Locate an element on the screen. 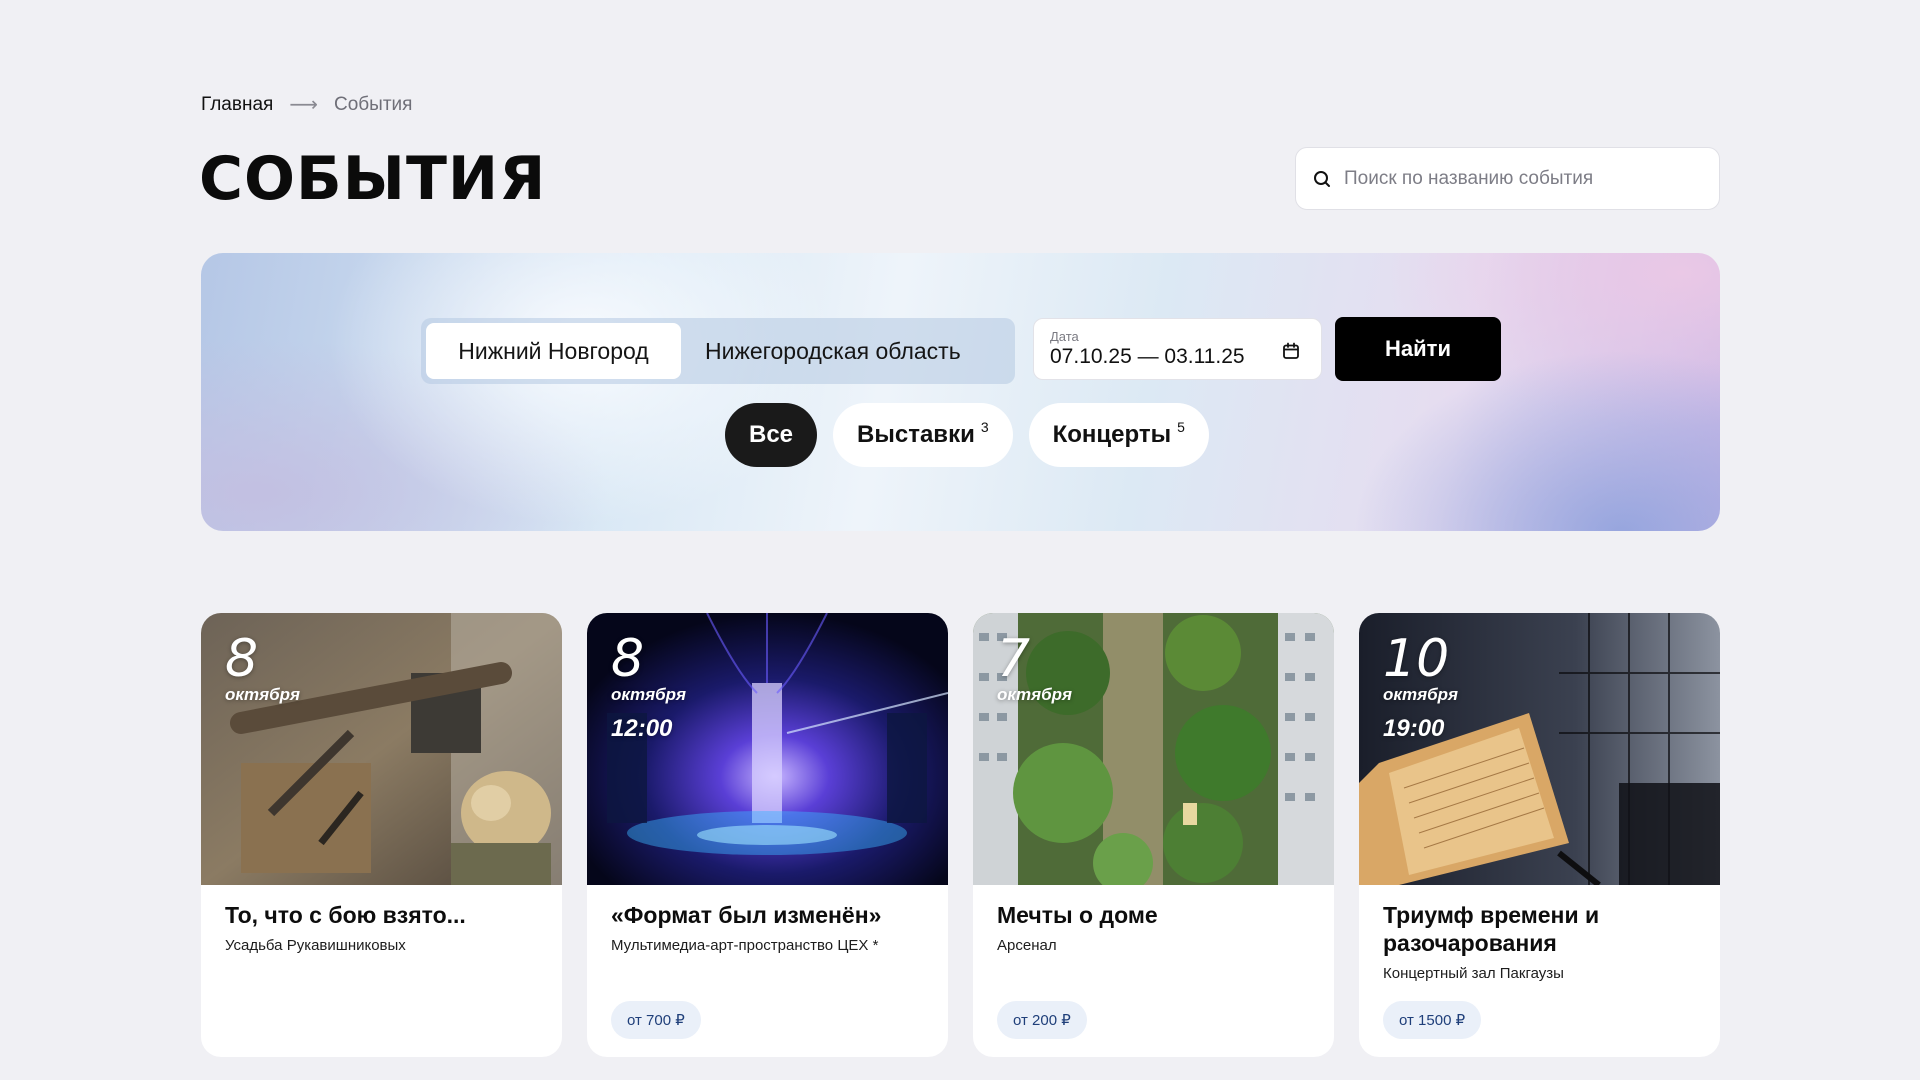  breadcrumb-arrow-icon: ⟶ is located at coordinates (303, 105).